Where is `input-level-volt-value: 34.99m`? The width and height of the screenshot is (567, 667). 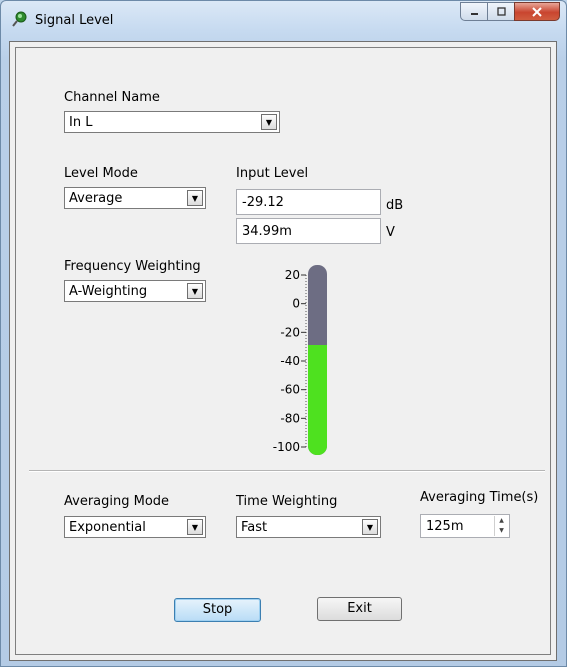
input-level-volt-value: 34.99m is located at coordinates (267, 231).